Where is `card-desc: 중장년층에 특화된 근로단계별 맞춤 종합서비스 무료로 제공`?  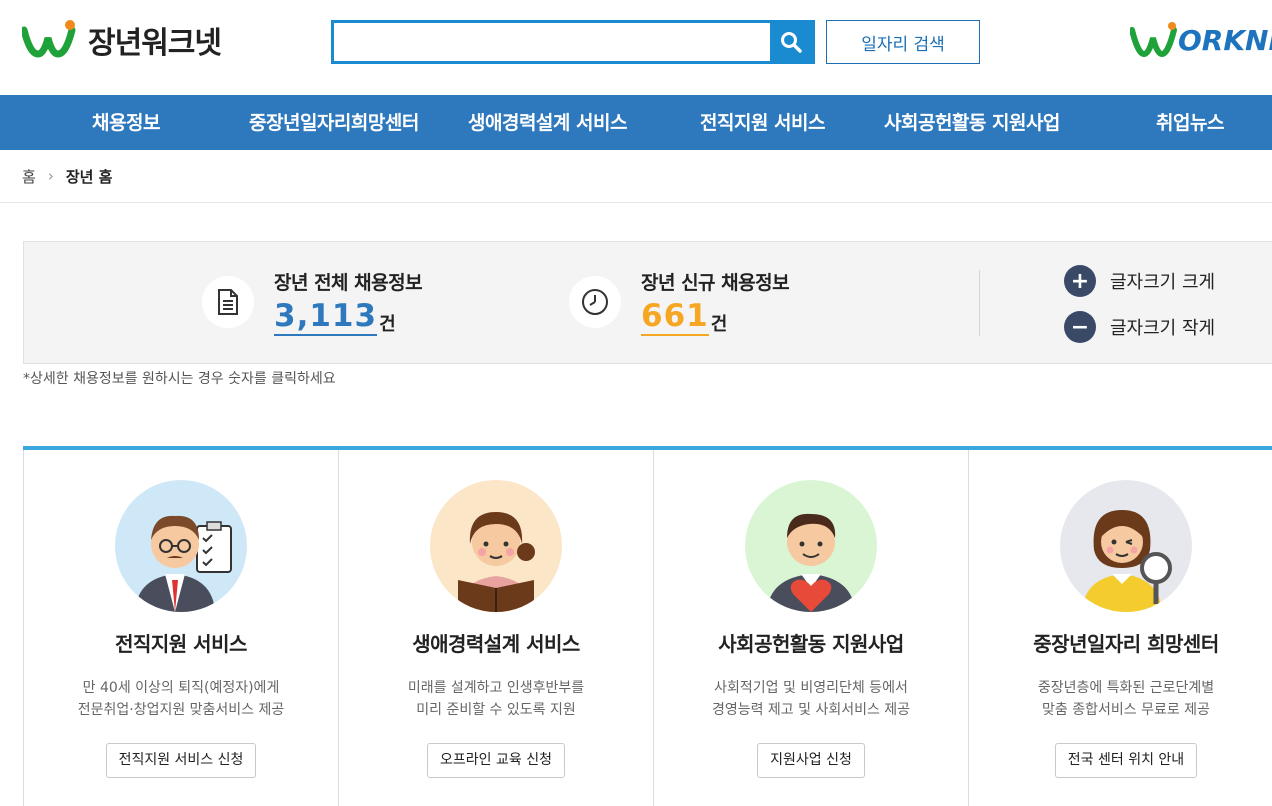
card-desc: 중장년층에 특화된 근로단계별 맞춤 종합서비스 무료로 제공 is located at coordinates (1120, 699).